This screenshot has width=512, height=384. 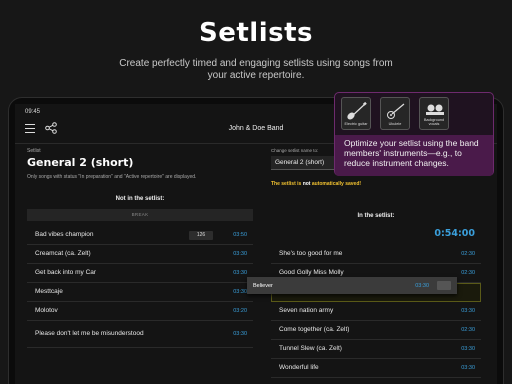 What do you see at coordinates (140, 254) in the screenshot?
I see `list-item: Creamcat (ca. Zelt) 03:30` at bounding box center [140, 254].